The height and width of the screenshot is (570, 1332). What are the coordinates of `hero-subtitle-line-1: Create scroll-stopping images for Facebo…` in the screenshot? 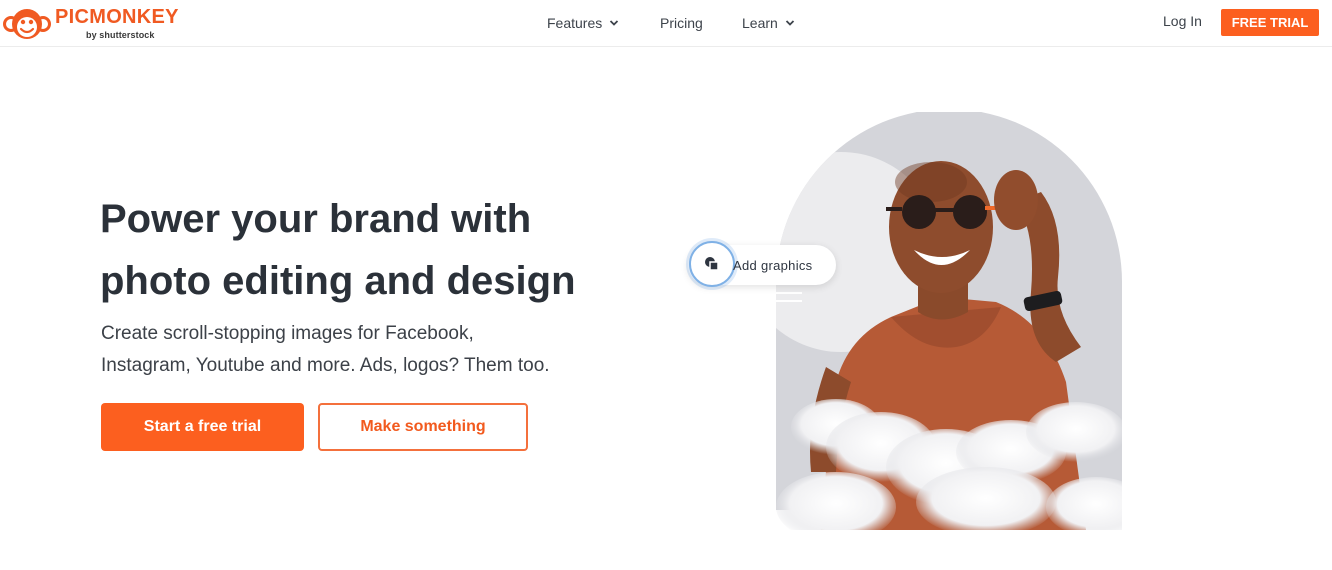 It's located at (287, 333).